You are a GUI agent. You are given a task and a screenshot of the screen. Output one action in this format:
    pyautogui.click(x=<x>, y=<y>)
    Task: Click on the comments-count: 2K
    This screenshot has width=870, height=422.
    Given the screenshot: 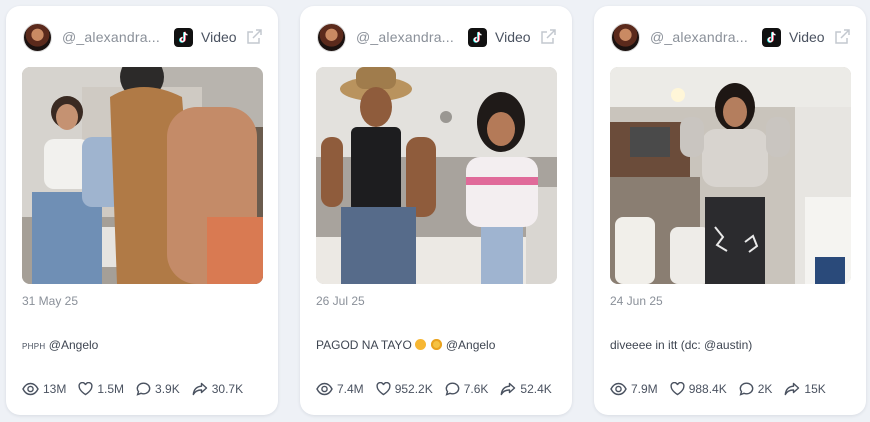 What is the action you would take?
    pyautogui.click(x=765, y=389)
    